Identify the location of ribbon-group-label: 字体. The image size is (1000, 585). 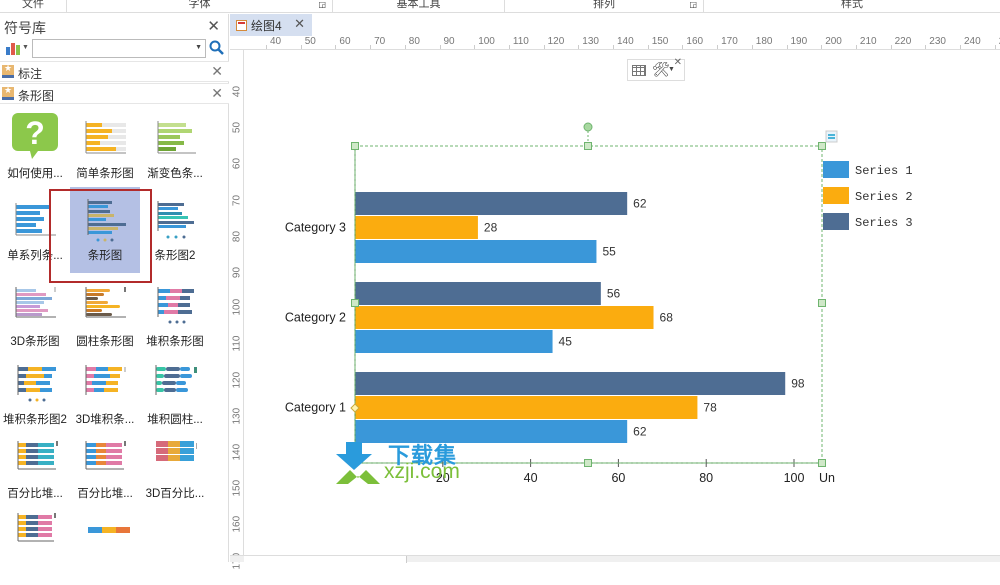
(199, 5).